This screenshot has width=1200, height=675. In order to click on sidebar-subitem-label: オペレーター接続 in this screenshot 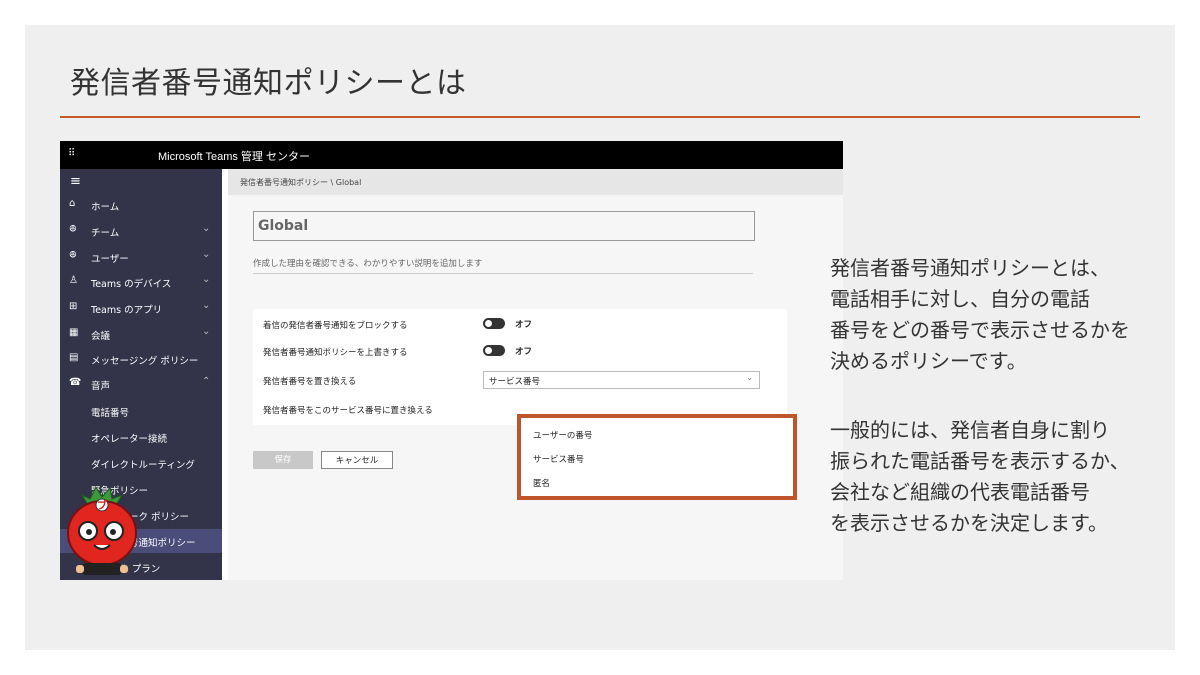, I will do `click(129, 439)`.